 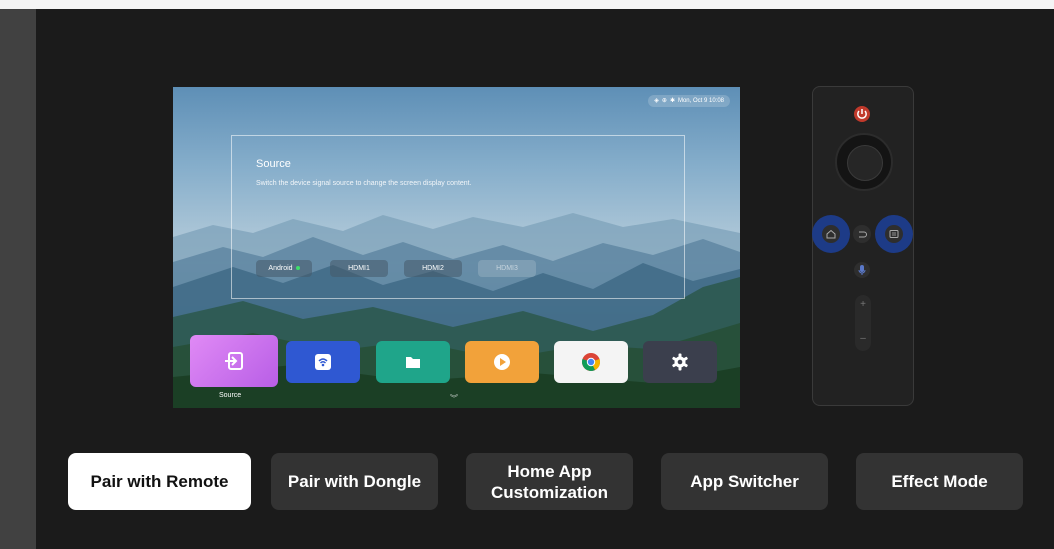 What do you see at coordinates (297, 268) in the screenshot?
I see `active-dot-icon` at bounding box center [297, 268].